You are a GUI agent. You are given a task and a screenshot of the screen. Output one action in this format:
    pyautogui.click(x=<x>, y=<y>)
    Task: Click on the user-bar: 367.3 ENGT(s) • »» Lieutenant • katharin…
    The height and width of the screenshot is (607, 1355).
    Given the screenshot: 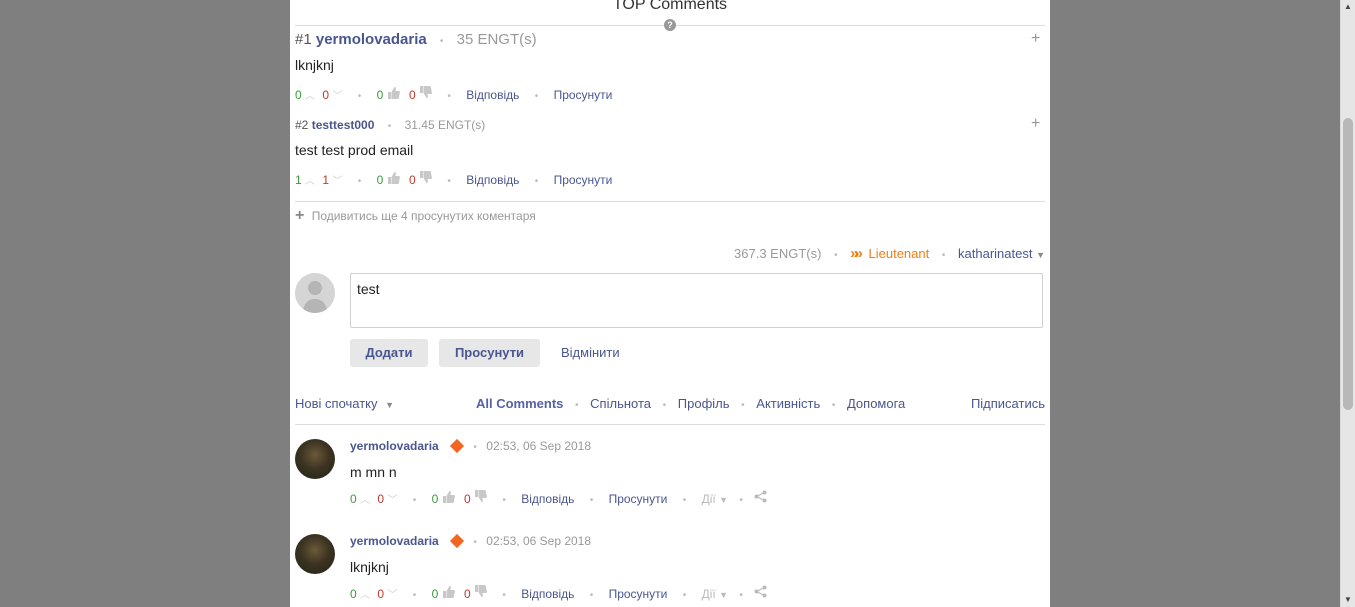 What is the action you would take?
    pyautogui.click(x=889, y=253)
    